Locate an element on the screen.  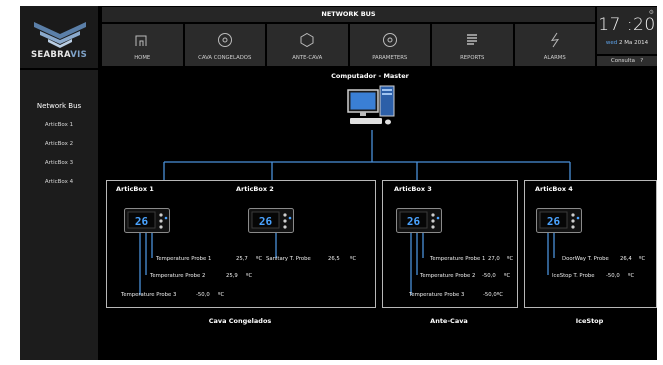
box3-probe2-name: Temperature Probe 2 is located at coordinates (448, 276).